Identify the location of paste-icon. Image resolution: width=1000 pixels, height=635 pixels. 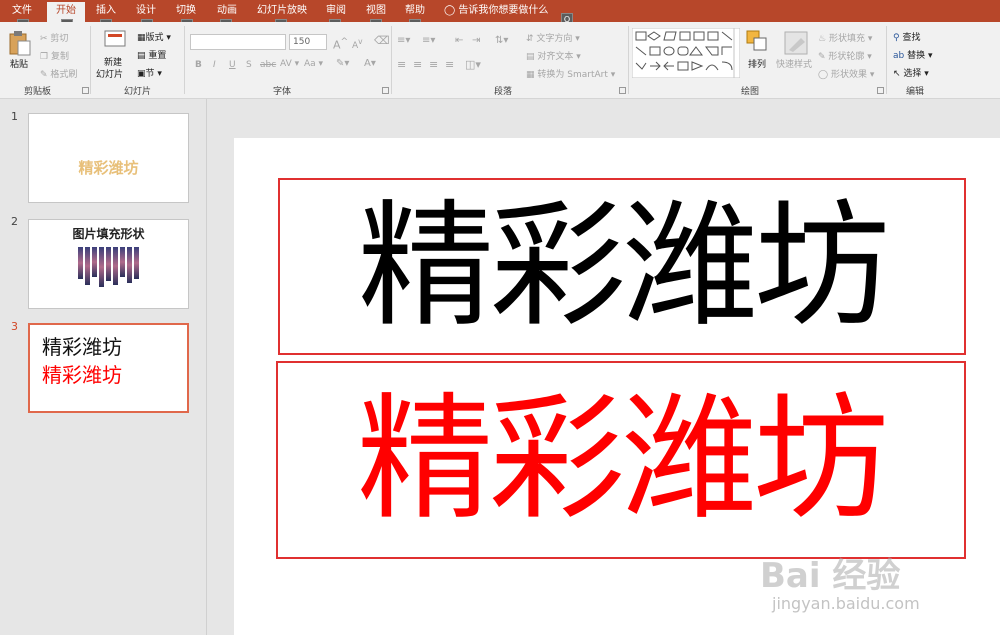
(20, 43).